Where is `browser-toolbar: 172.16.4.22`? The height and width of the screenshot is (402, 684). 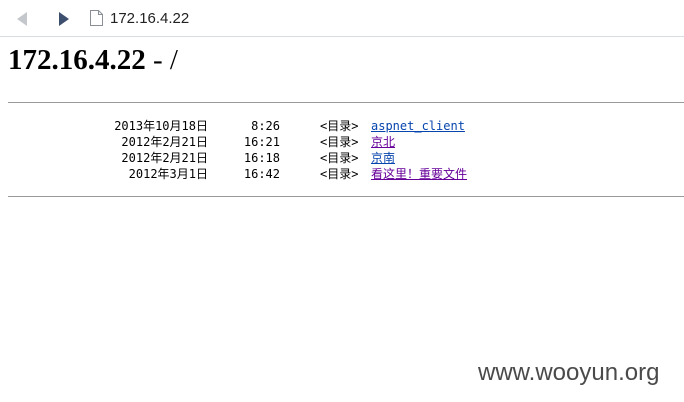
browser-toolbar: 172.16.4.22 is located at coordinates (342, 18).